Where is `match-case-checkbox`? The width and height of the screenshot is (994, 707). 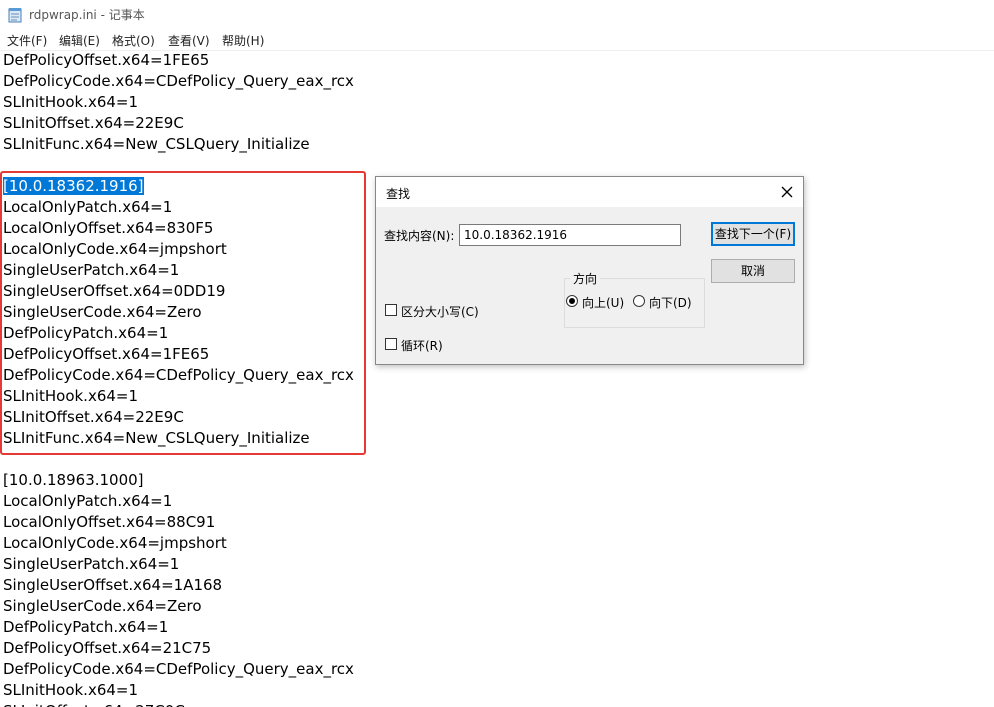
match-case-checkbox is located at coordinates (391, 310).